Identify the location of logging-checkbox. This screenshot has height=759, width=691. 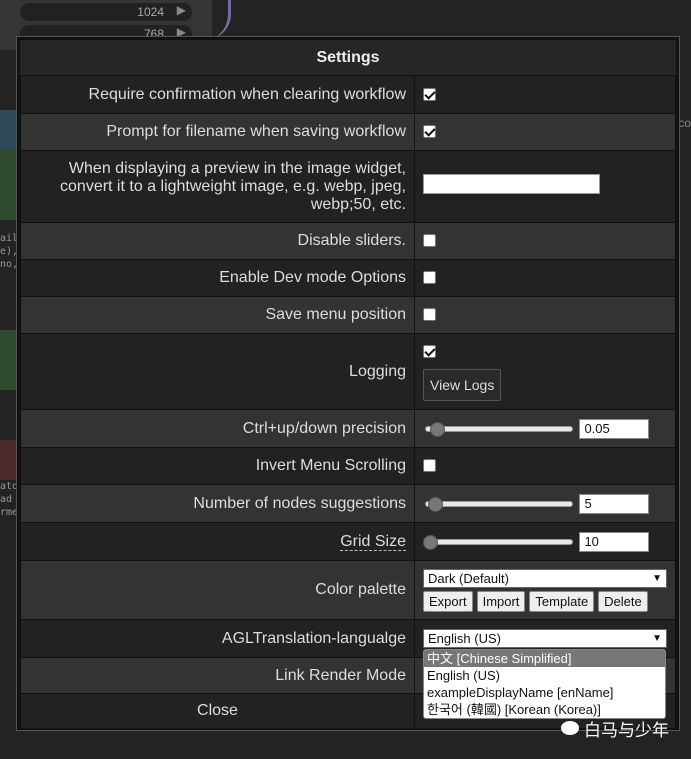
(429, 351).